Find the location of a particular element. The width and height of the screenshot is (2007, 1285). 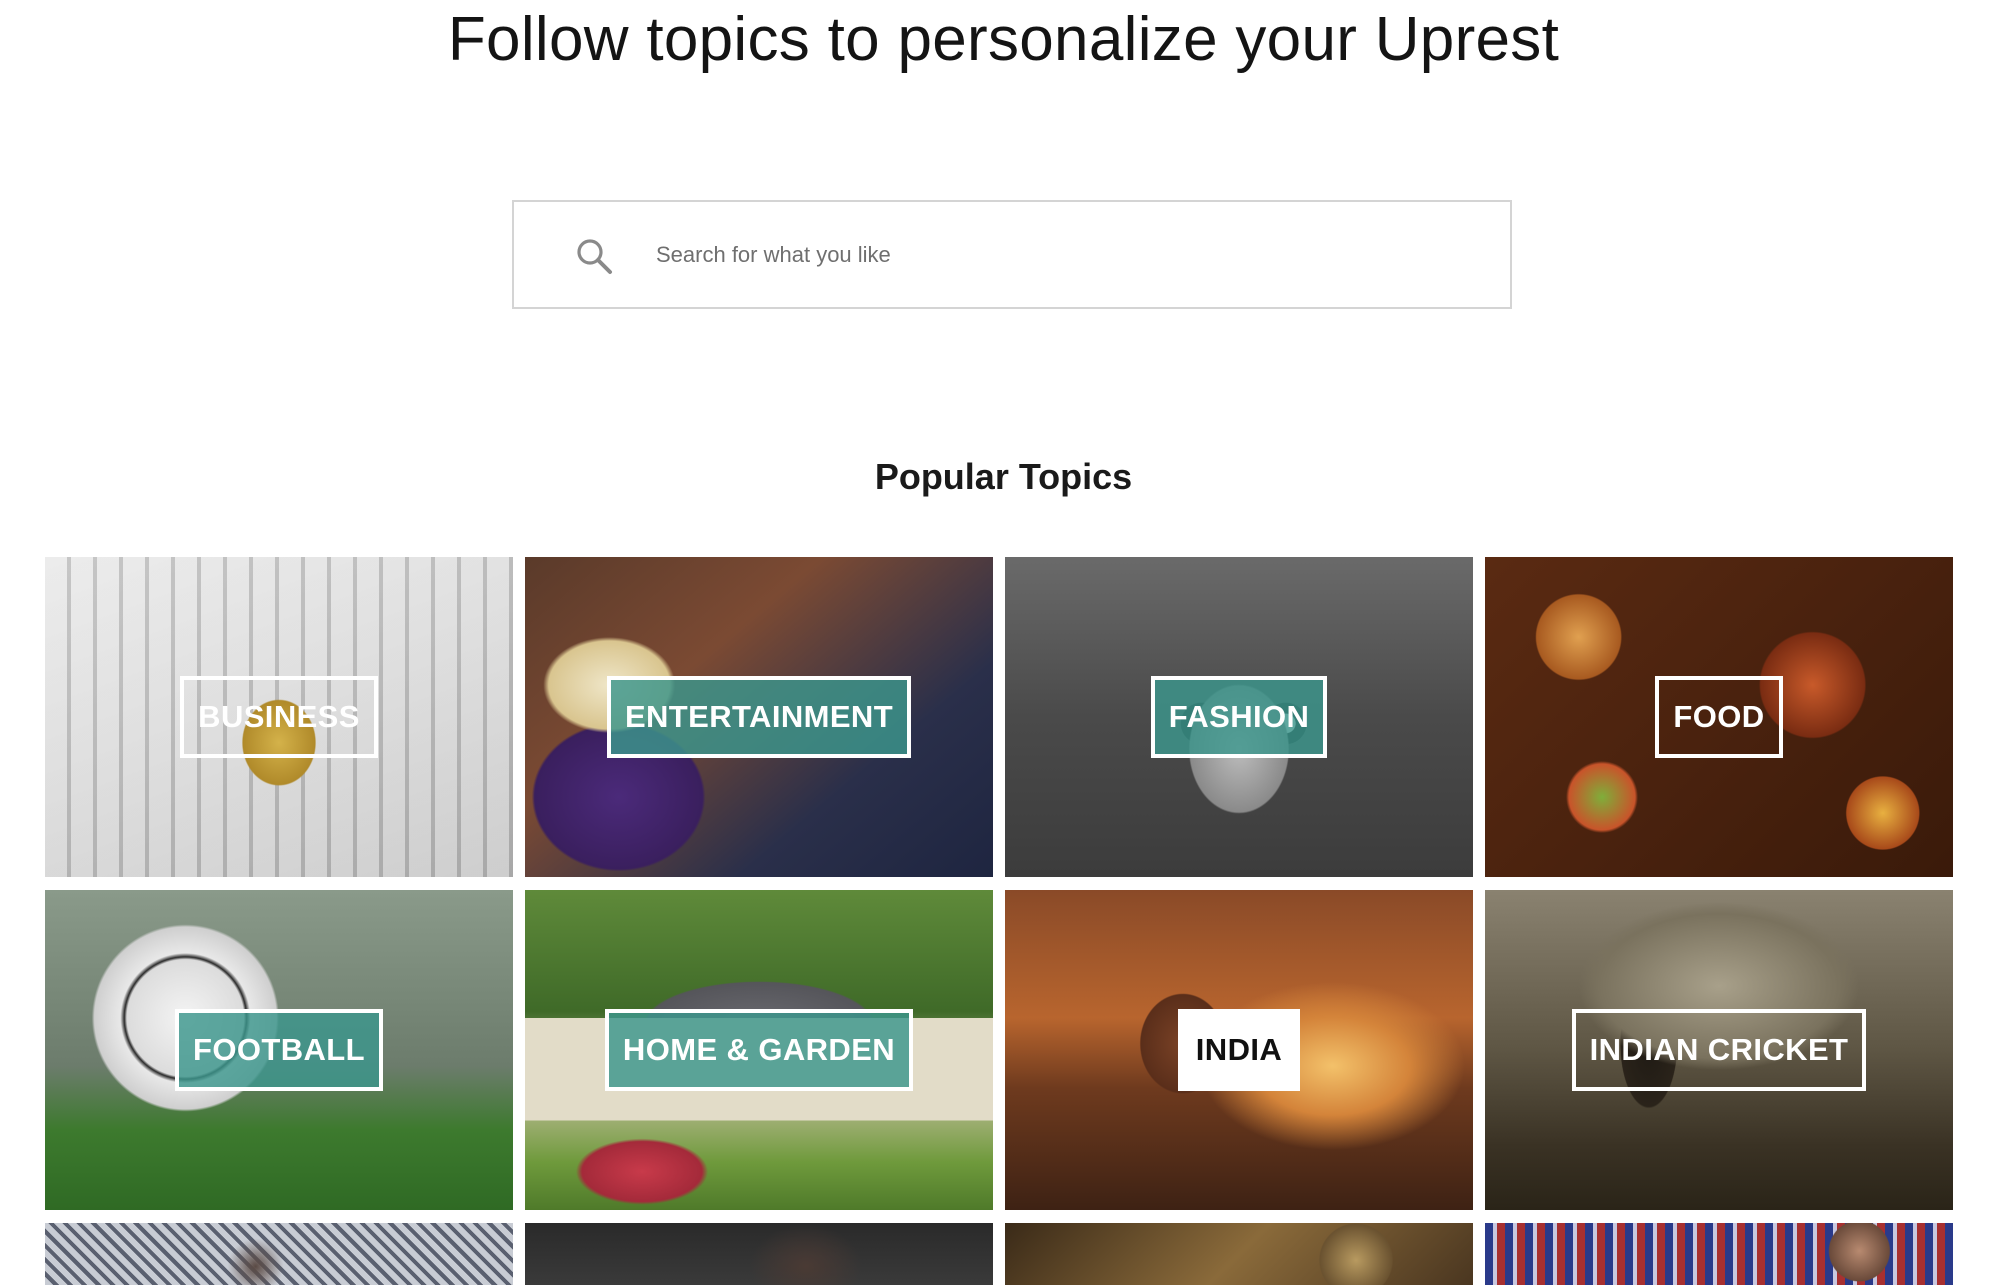

topic-label: HOME & GARDEN is located at coordinates (759, 1050).